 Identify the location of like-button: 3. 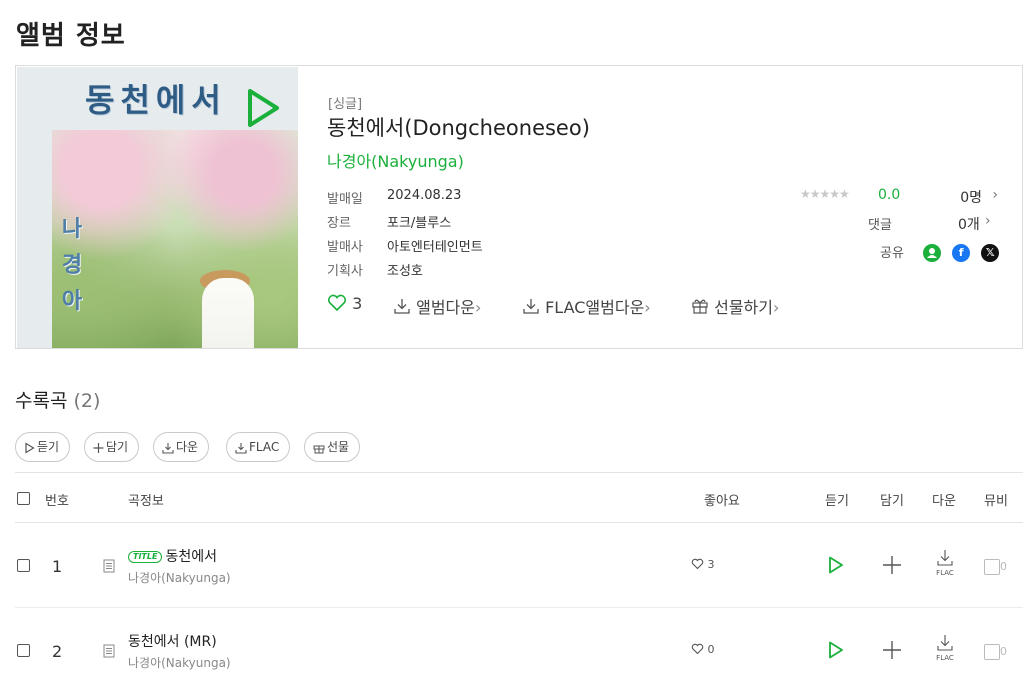
(344, 303).